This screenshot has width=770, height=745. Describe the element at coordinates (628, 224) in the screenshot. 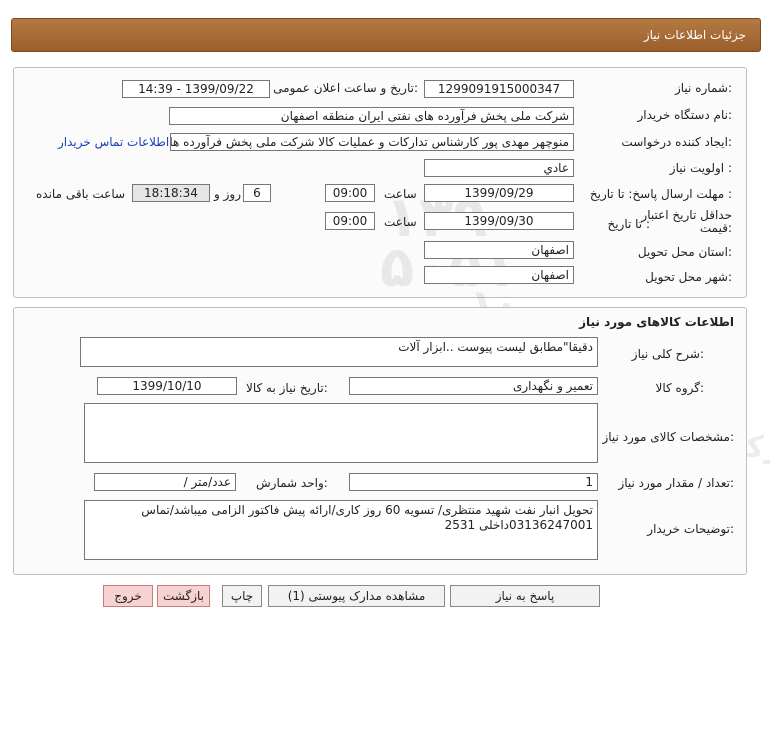

I see `validity-to-label: تا تاریخ :` at that location.